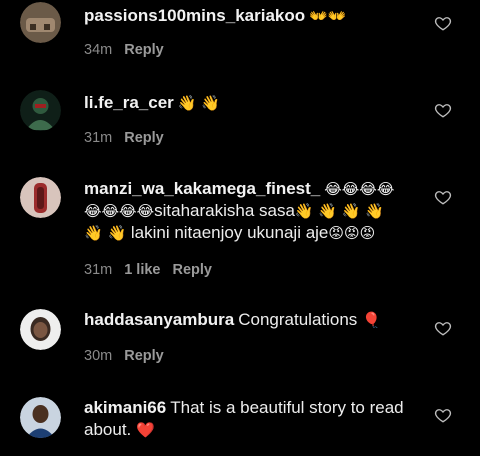 The height and width of the screenshot is (456, 480). Describe the element at coordinates (142, 270) in the screenshot. I see `like-count: 1 like` at that location.